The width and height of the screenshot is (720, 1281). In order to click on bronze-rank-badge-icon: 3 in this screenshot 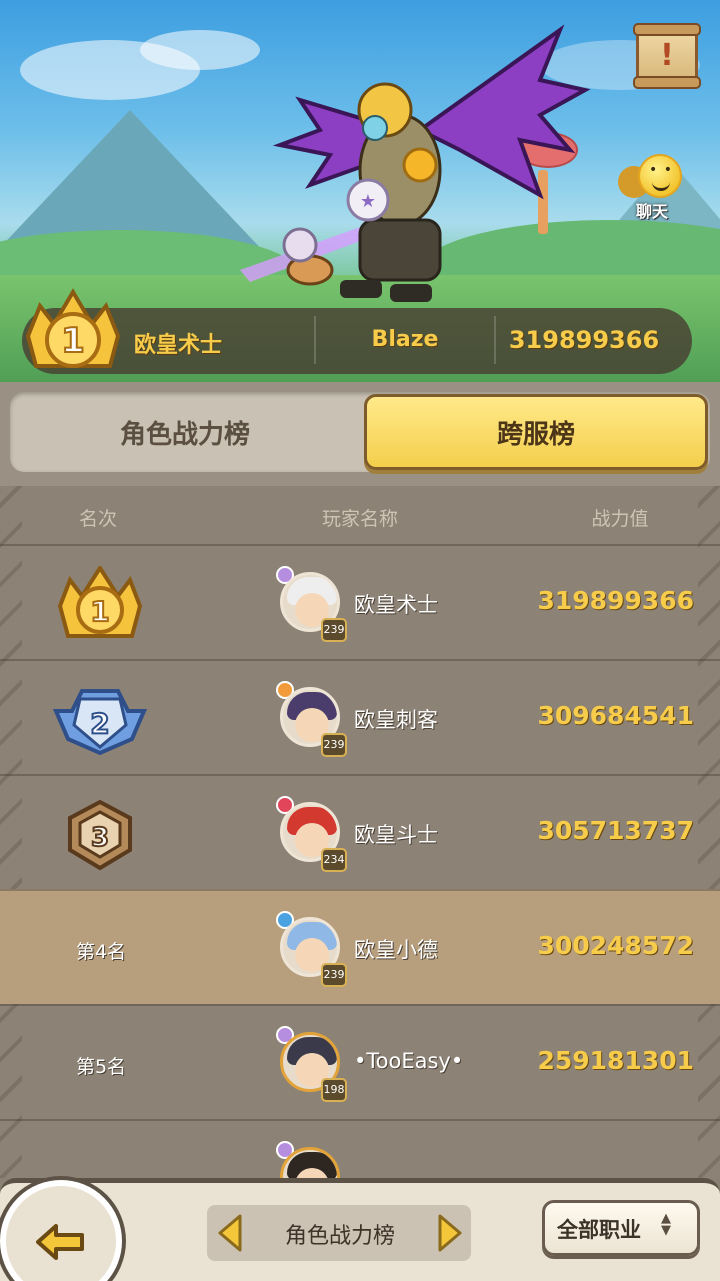, I will do `click(100, 835)`.